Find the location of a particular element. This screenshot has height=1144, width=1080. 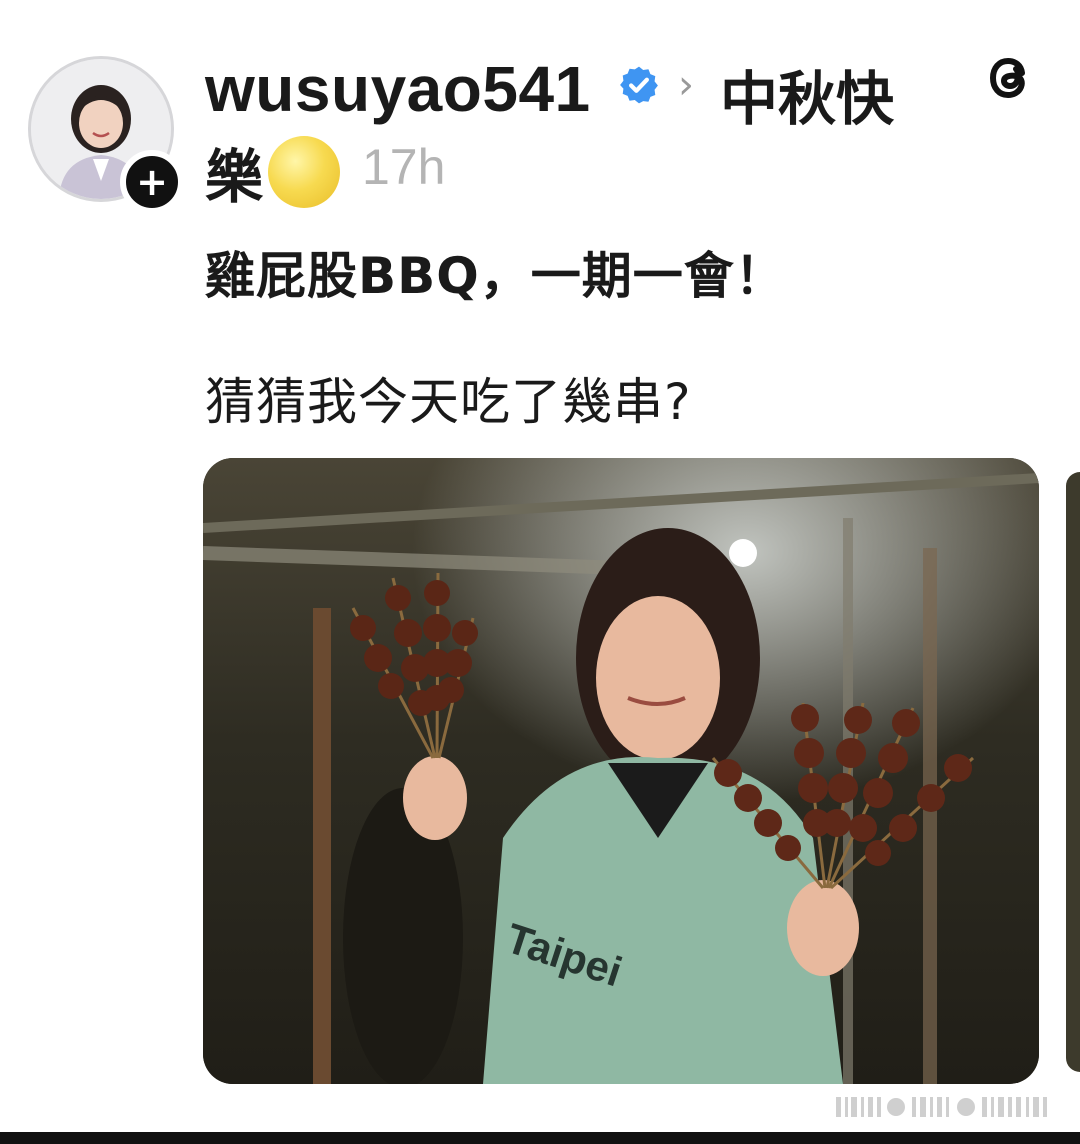

verified-badge-icon is located at coordinates (639, 85).